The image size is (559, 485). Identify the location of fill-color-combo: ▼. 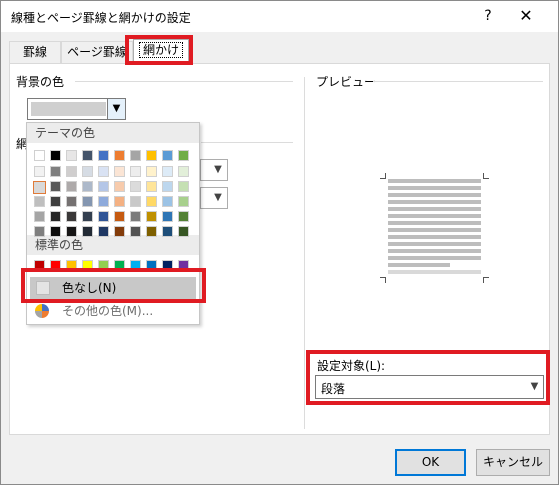
(76, 109).